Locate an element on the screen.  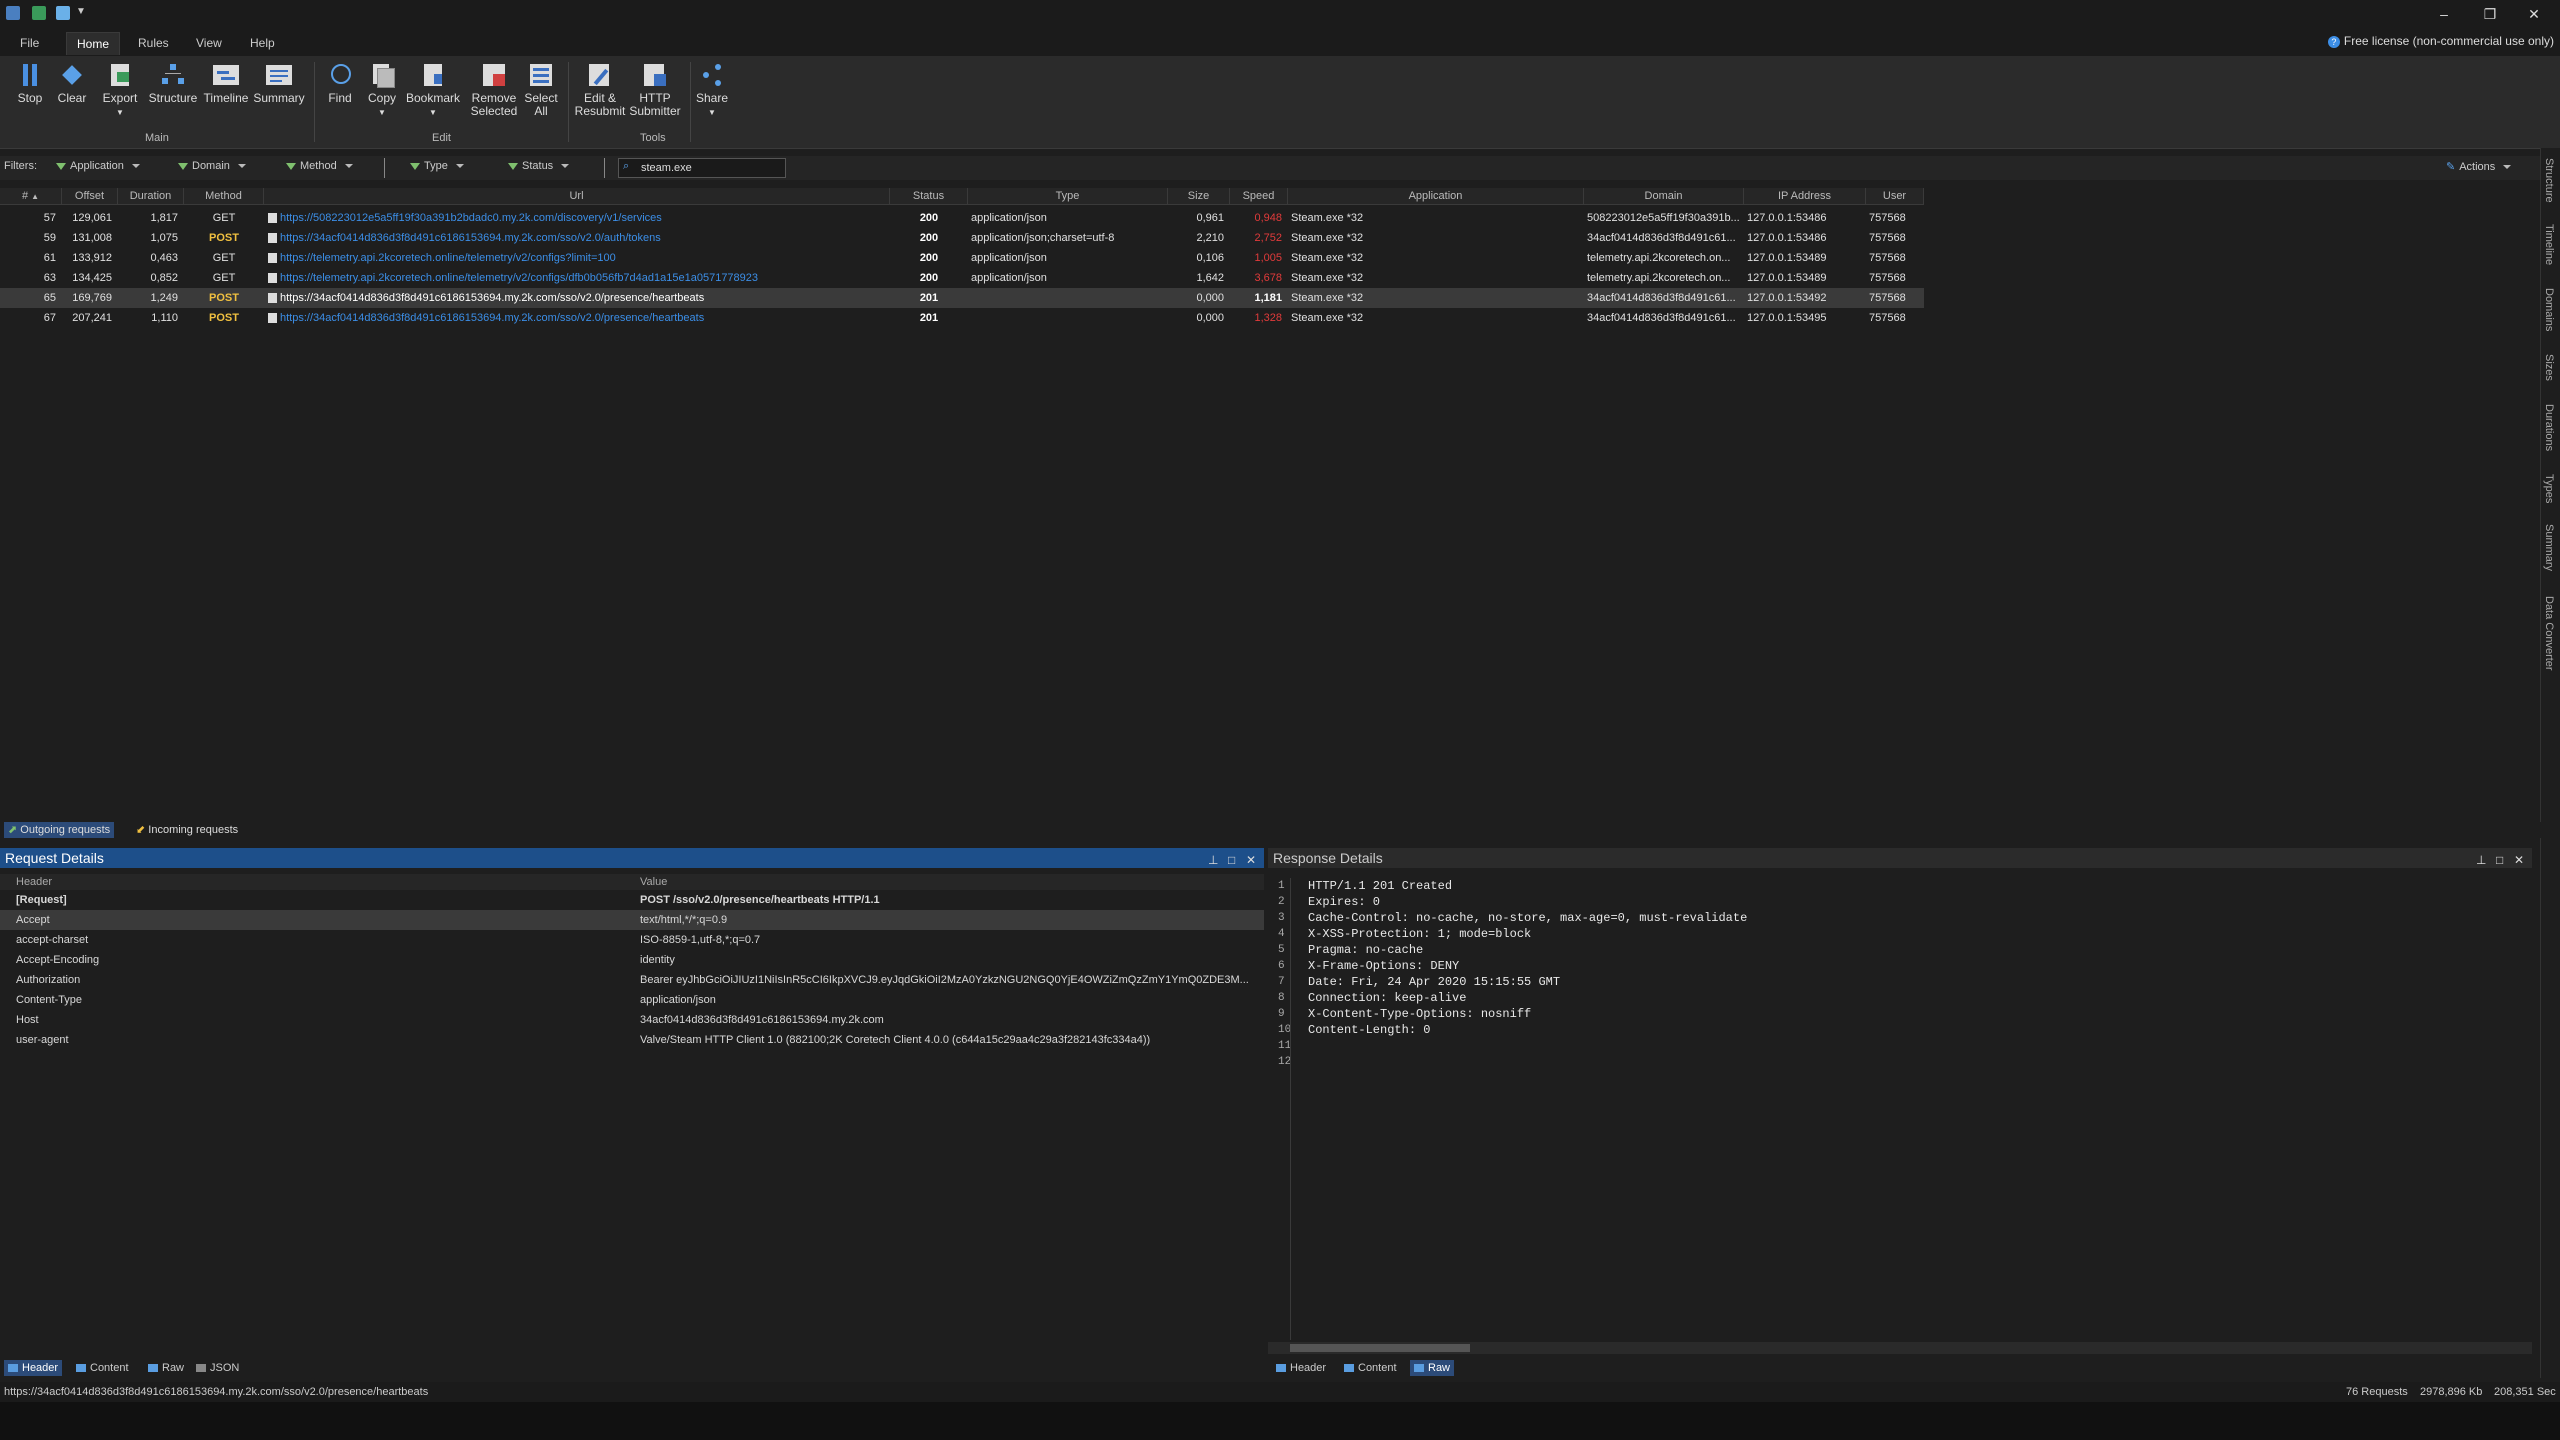
col-domain: Domain is located at coordinates (1664, 196).